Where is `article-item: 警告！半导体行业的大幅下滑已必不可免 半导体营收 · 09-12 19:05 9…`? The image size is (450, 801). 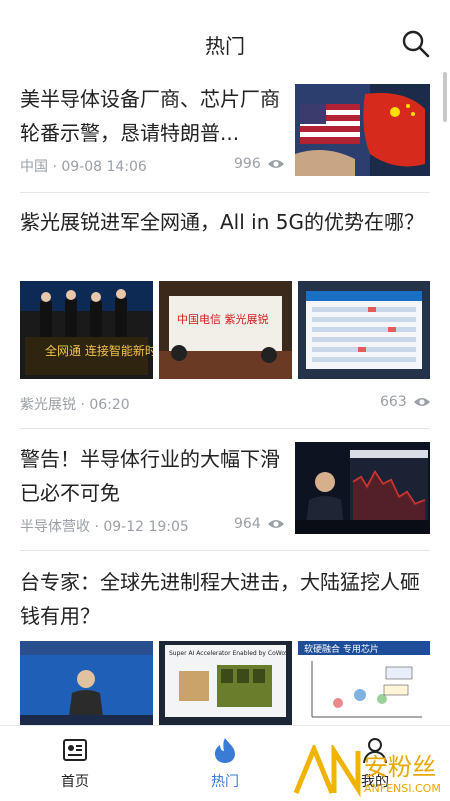 article-item: 警告！半导体行业的大幅下滑已必不可免 半导体营收 · 09-12 19:05 9… is located at coordinates (225, 497).